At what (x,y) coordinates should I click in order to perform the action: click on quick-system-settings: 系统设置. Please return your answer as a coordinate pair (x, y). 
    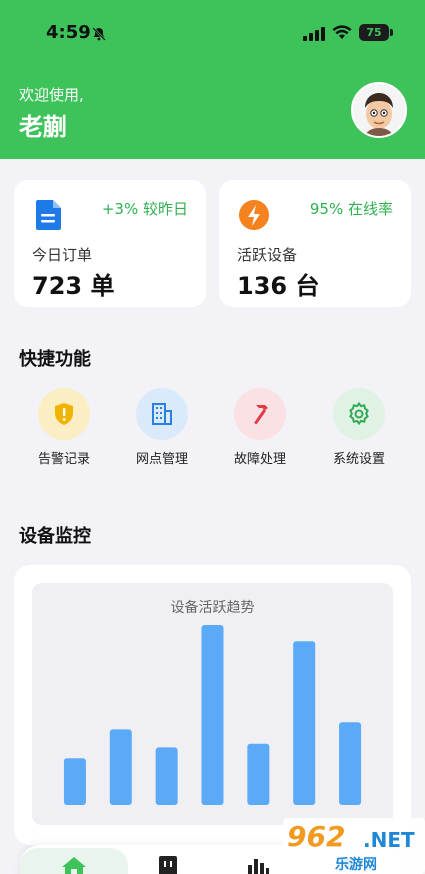
    Looking at the image, I should click on (359, 427).